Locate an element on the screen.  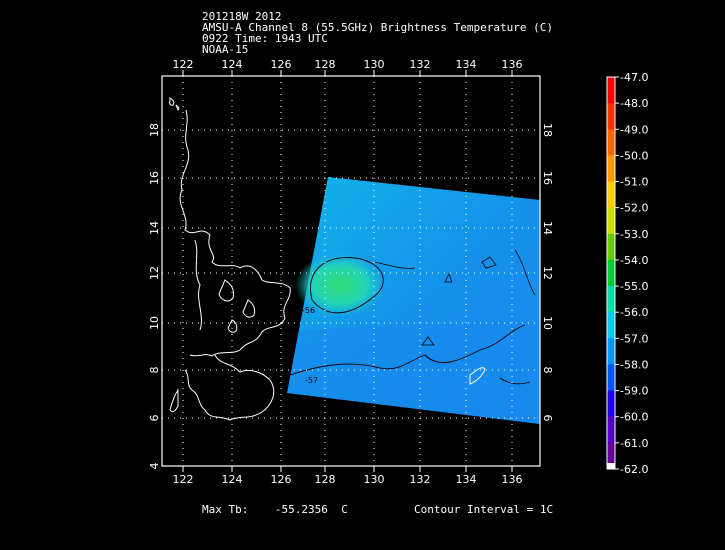
contour-label: -57 is located at coordinates (311, 380).